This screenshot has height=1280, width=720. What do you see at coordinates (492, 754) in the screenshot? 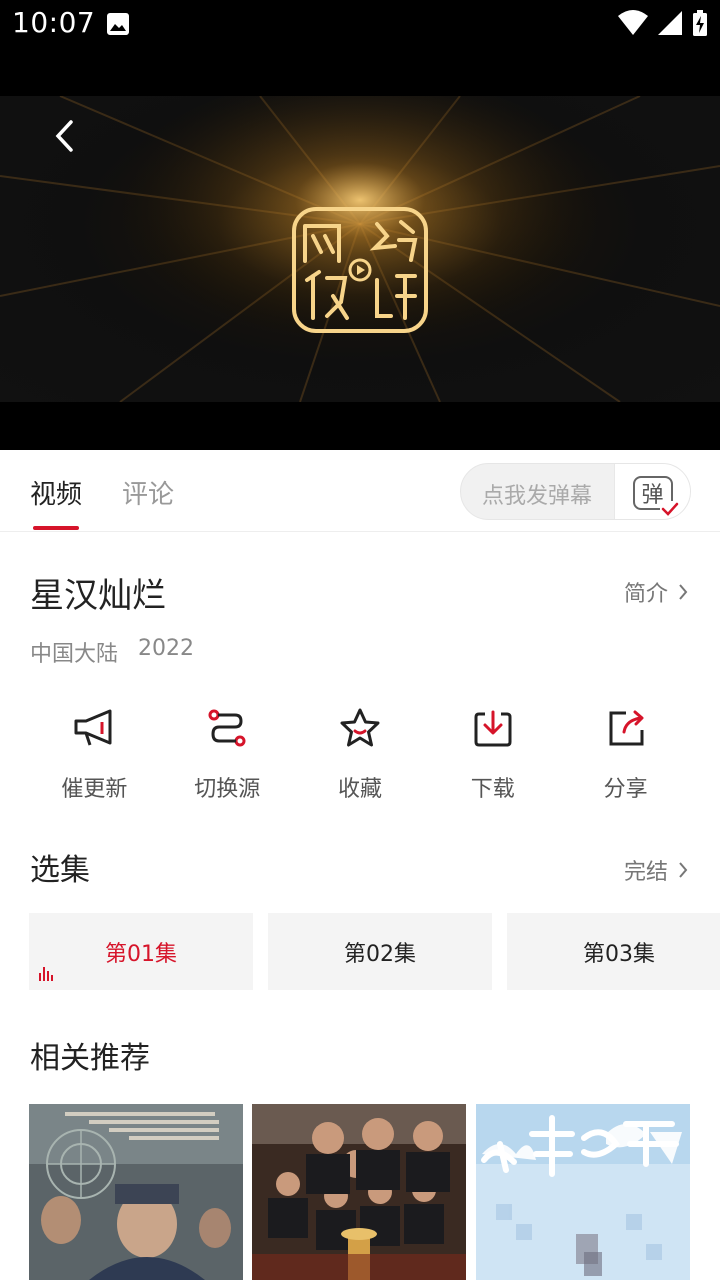
I see `download-button: 下载` at bounding box center [492, 754].